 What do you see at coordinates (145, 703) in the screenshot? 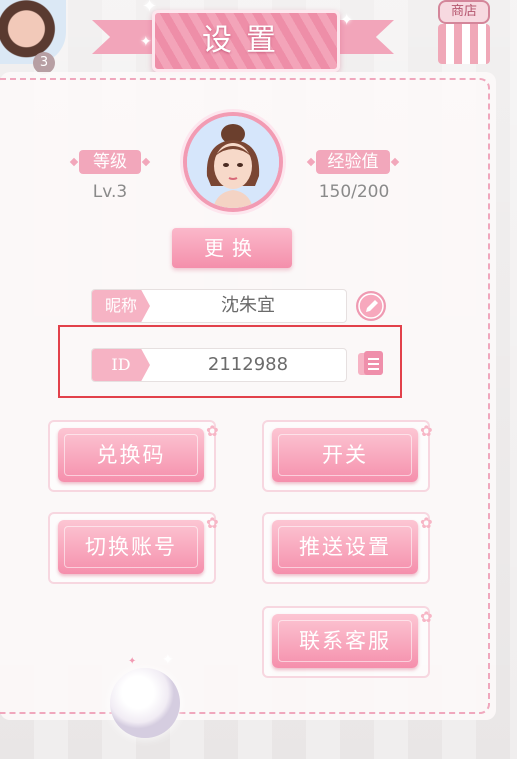
I see `crystal-orb-icon` at bounding box center [145, 703].